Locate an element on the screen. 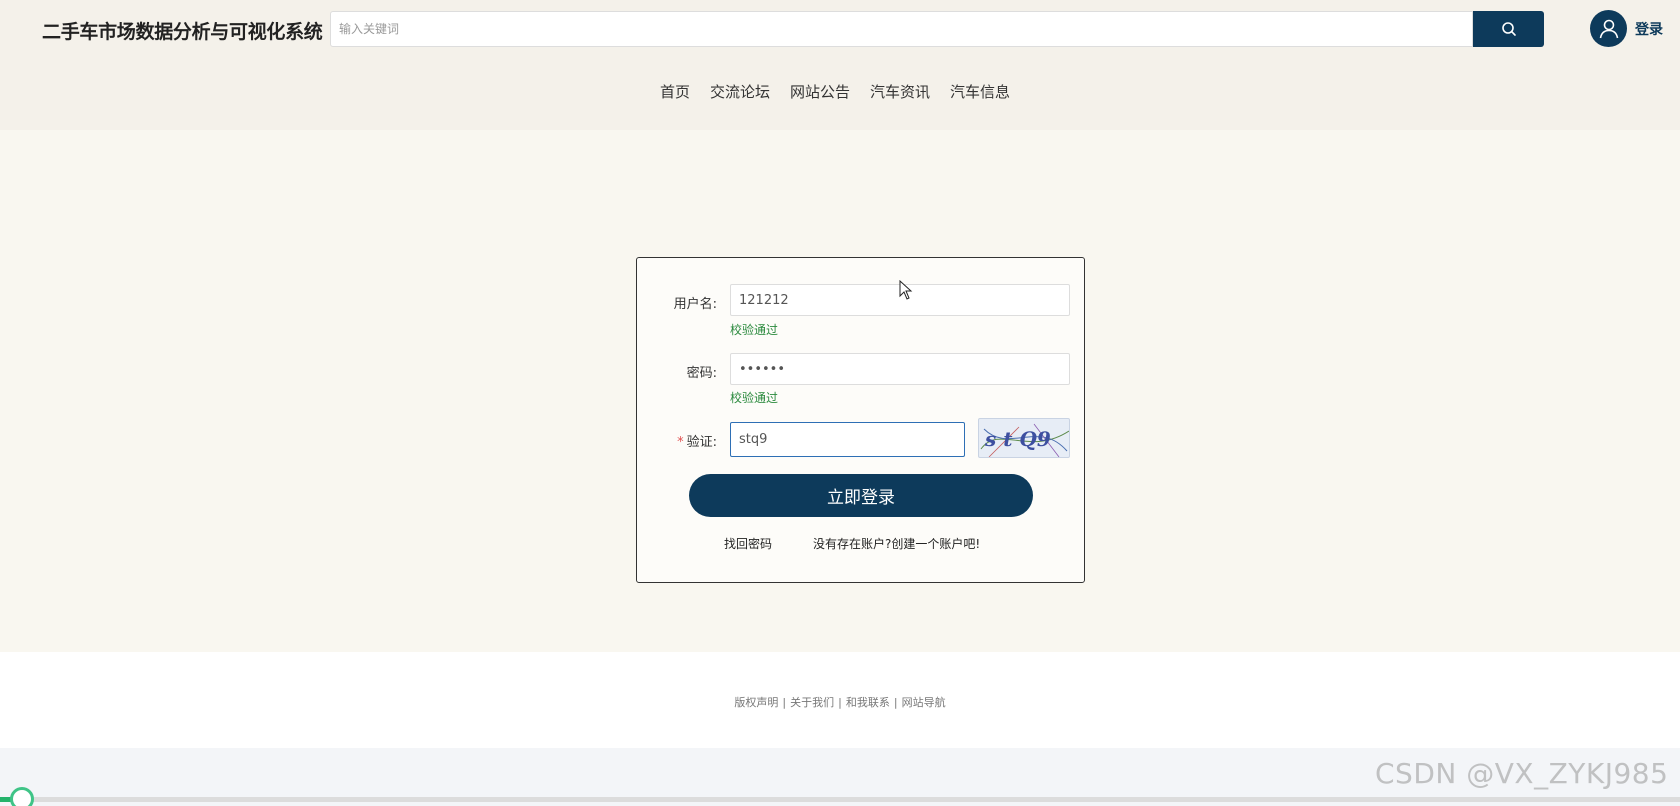  progress-knob is located at coordinates (22, 796).